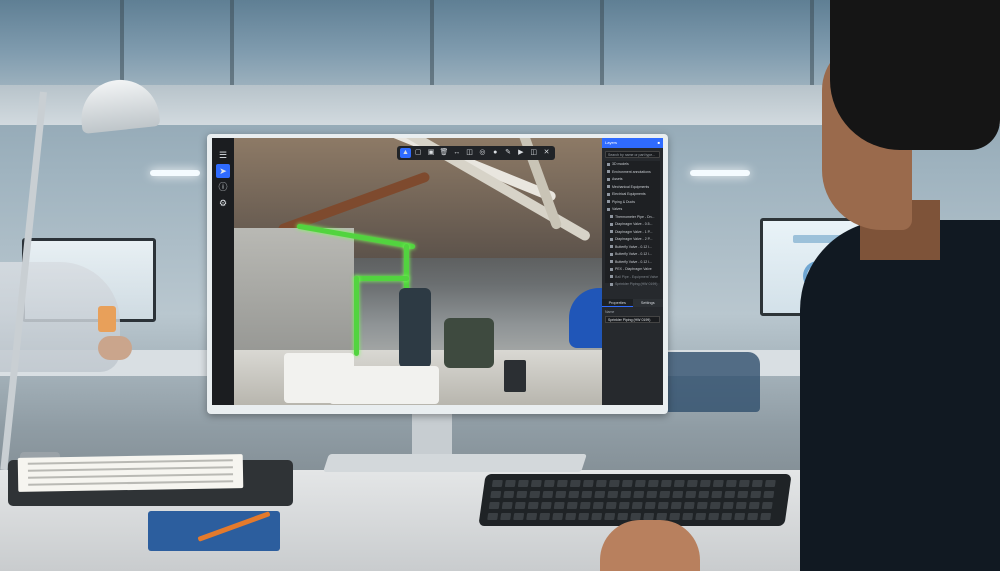  Describe the element at coordinates (223, 155) in the screenshot. I see `layers-icon: ☰` at that location.